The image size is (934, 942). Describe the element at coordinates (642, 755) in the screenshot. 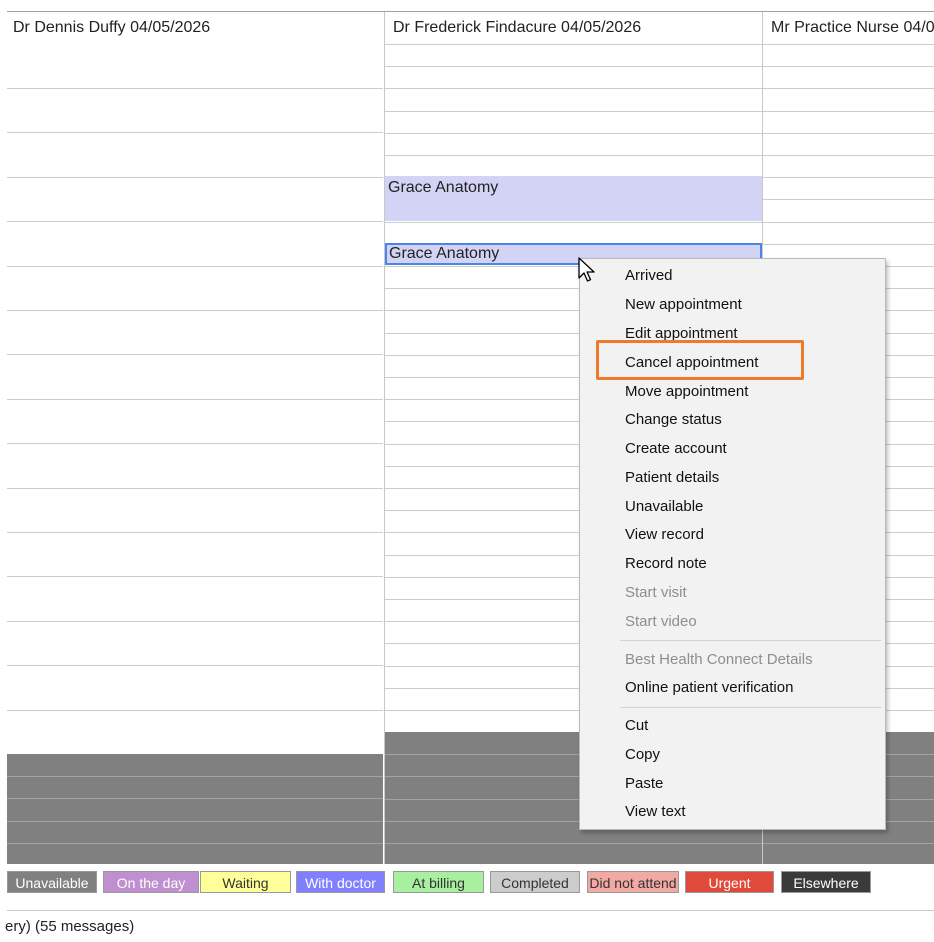

I see `menu-item-copy: Copy` at that location.